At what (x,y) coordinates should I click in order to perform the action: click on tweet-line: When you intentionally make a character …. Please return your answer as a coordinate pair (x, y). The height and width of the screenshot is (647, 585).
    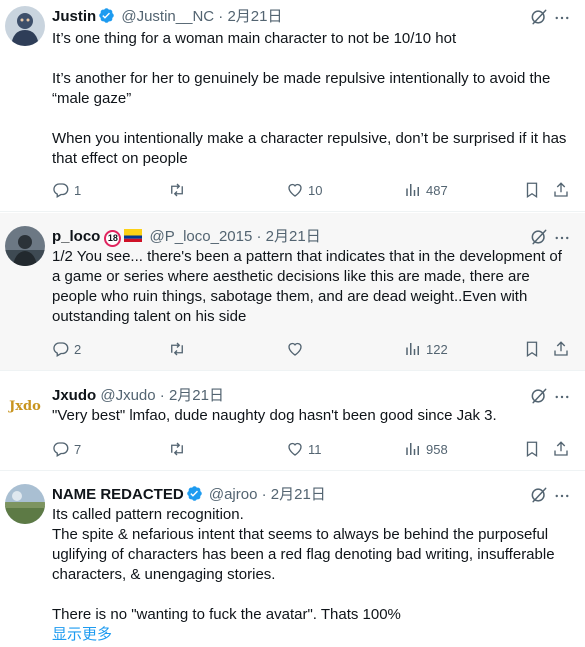
    Looking at the image, I should click on (309, 148).